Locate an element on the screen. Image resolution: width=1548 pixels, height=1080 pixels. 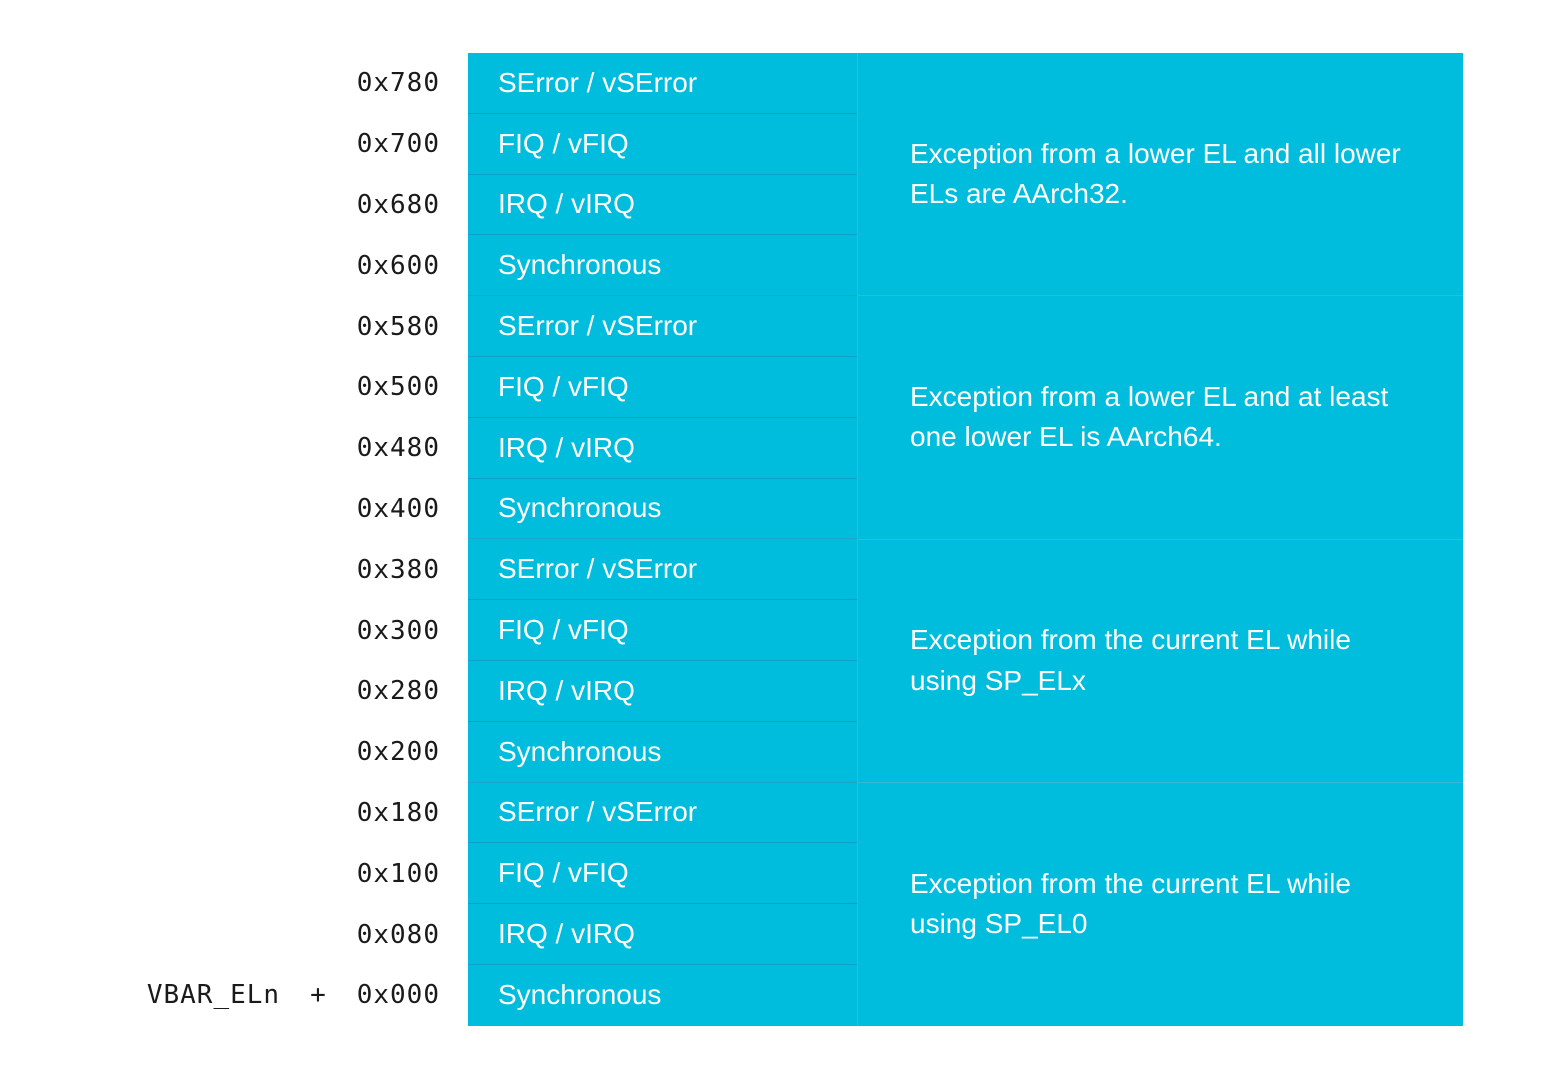
offset-row: 0x680 is located at coordinates (279, 205).